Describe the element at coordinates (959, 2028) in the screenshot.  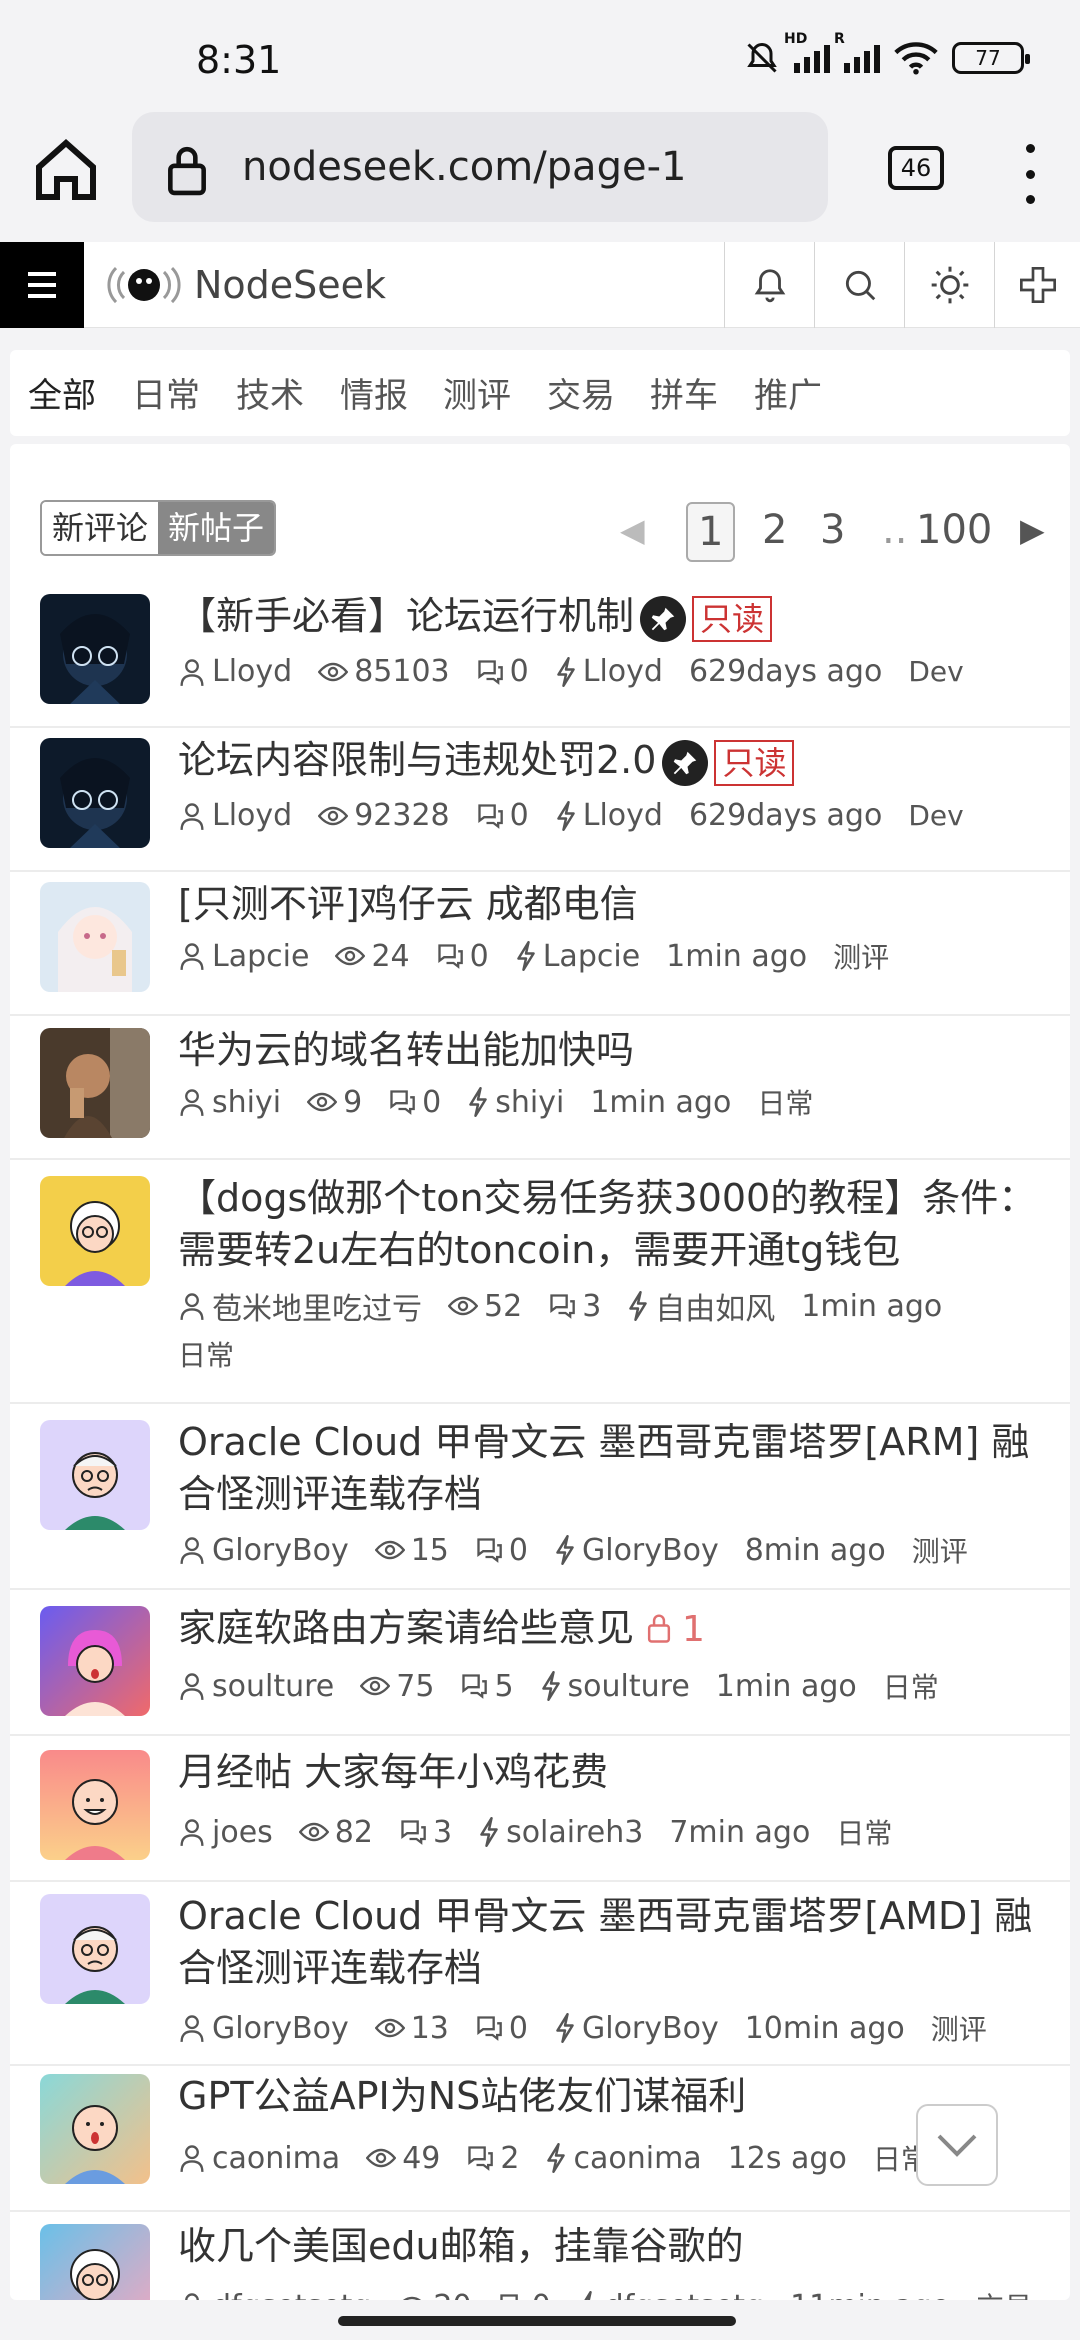
I see `category-tag: 测评` at that location.